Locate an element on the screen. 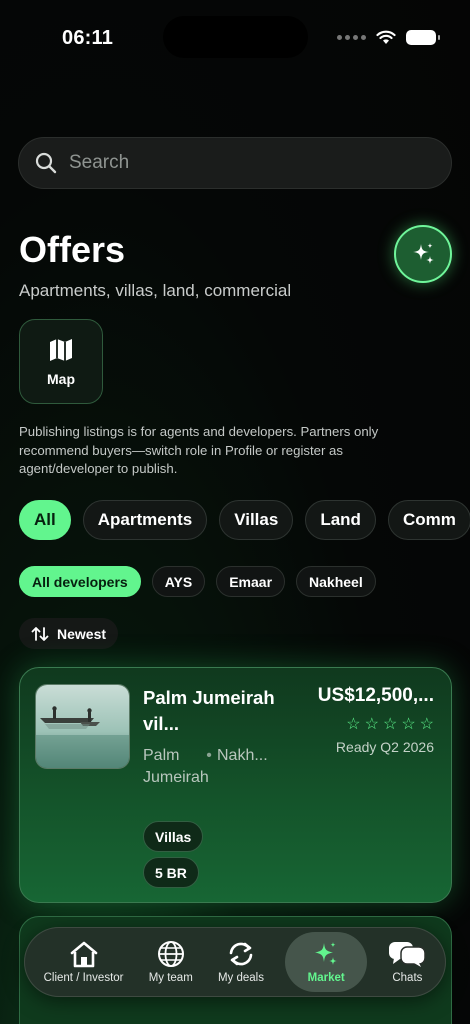 The width and height of the screenshot is (470, 1024). search-icon is located at coordinates (46, 163).